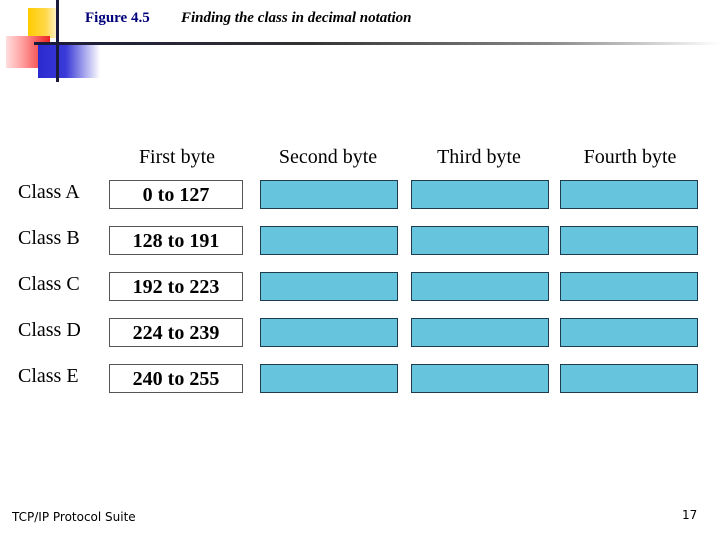 Image resolution: width=720 pixels, height=540 pixels. I want to click on footer-title: TCP/IP Protocol Suite, so click(74, 517).